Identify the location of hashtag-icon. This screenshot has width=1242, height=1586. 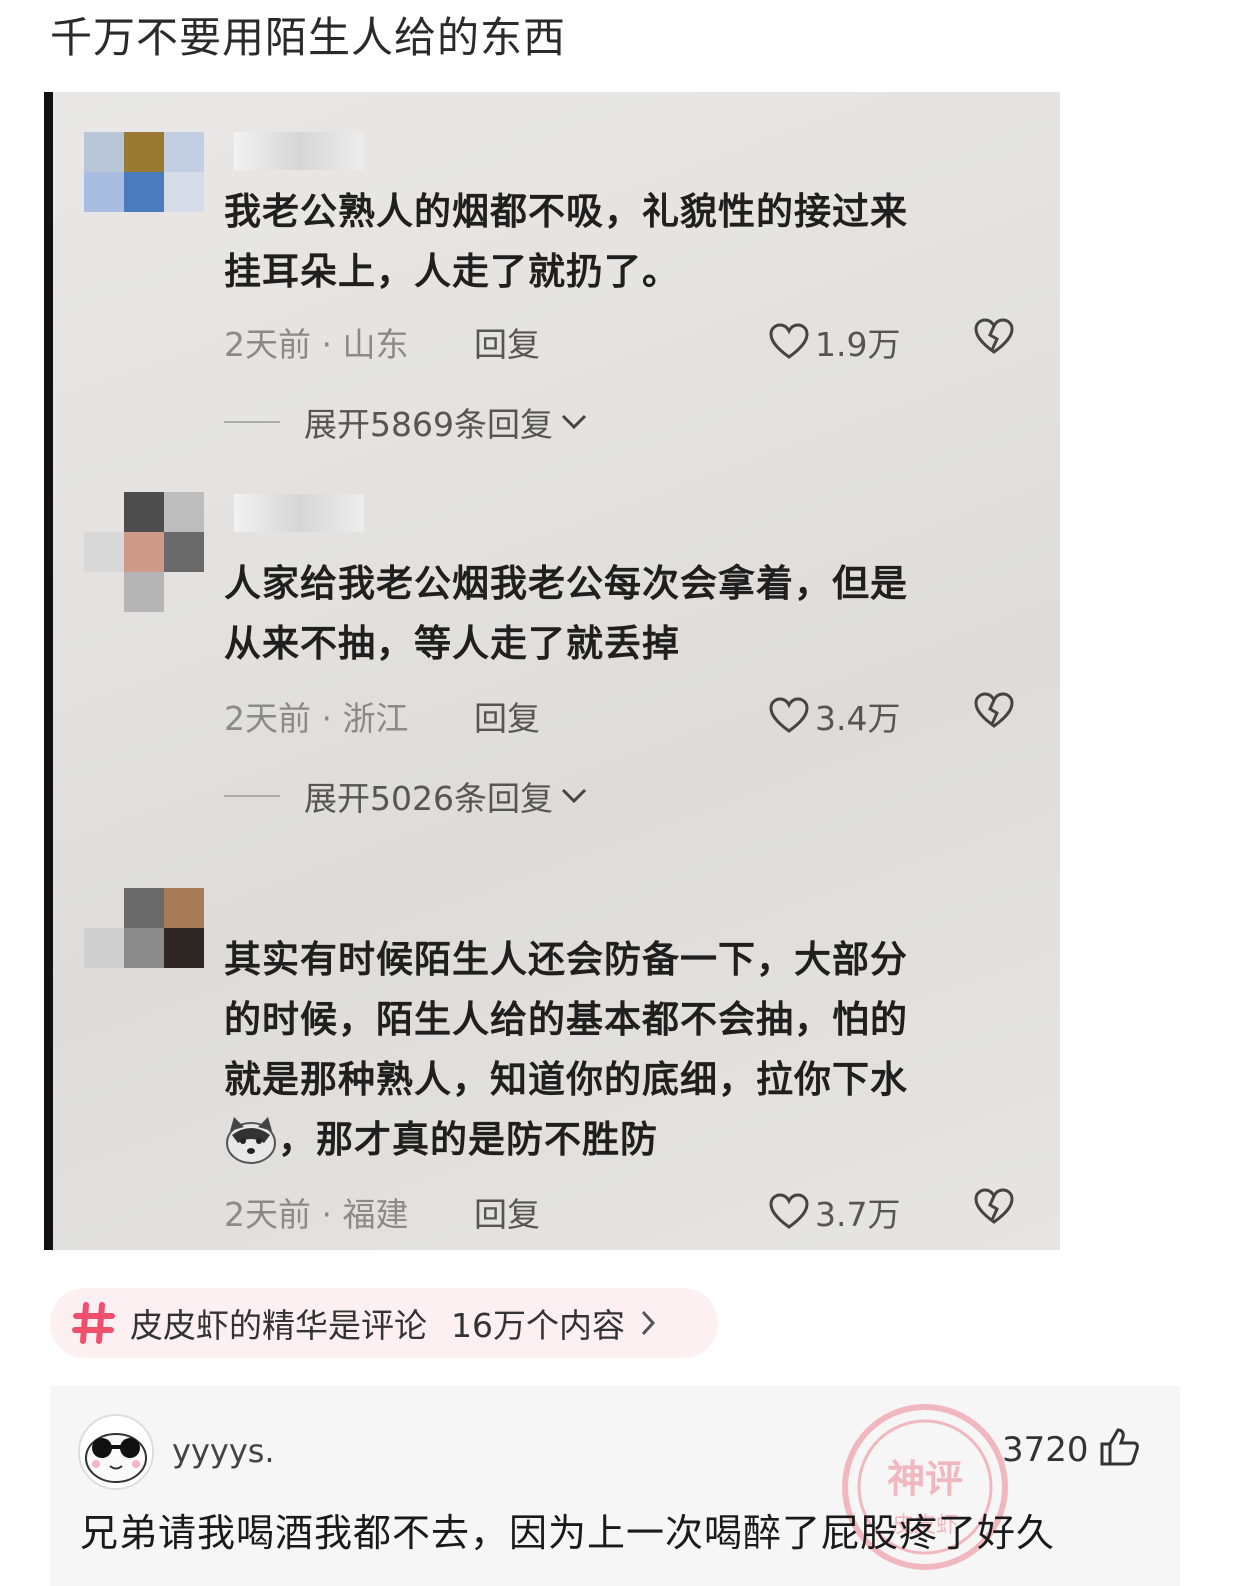
(93, 1323).